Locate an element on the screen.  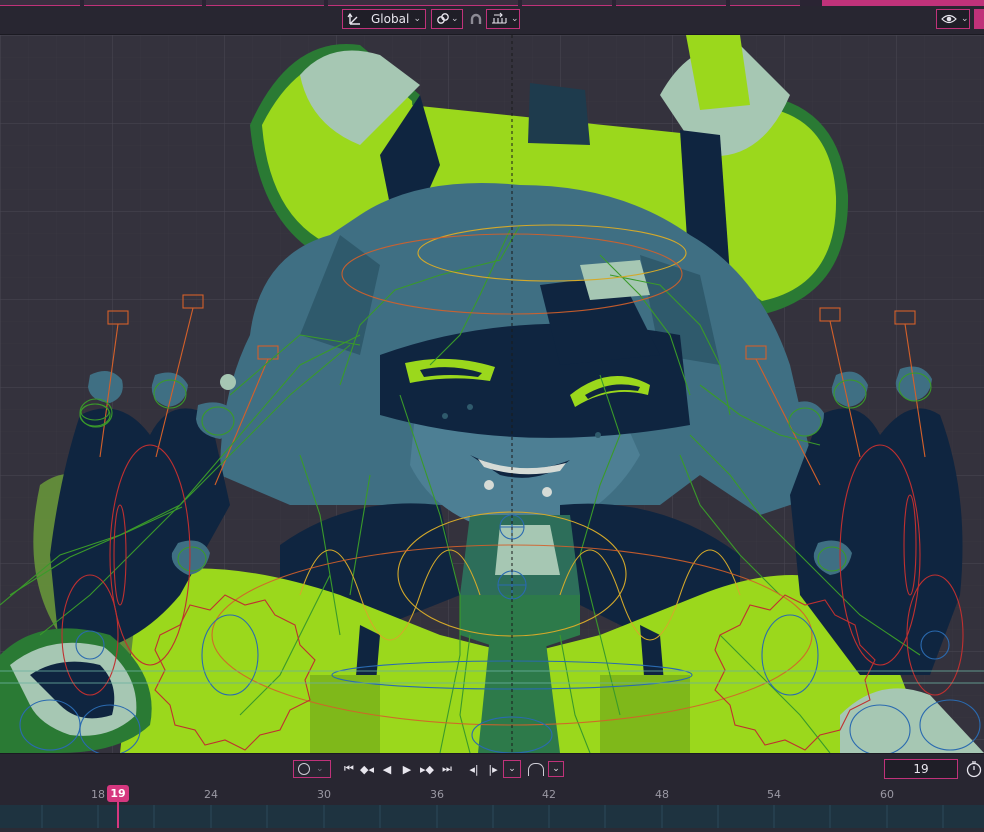
step-forward-icon: |▸ is located at coordinates (493, 769).